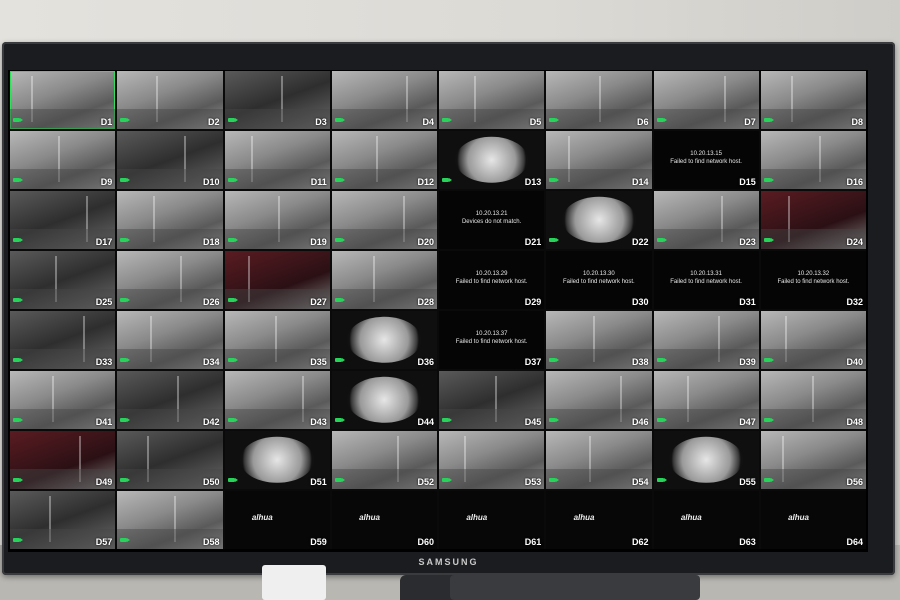 The height and width of the screenshot is (600, 900). I want to click on error-ip: 10.20.13.32, so click(813, 273).